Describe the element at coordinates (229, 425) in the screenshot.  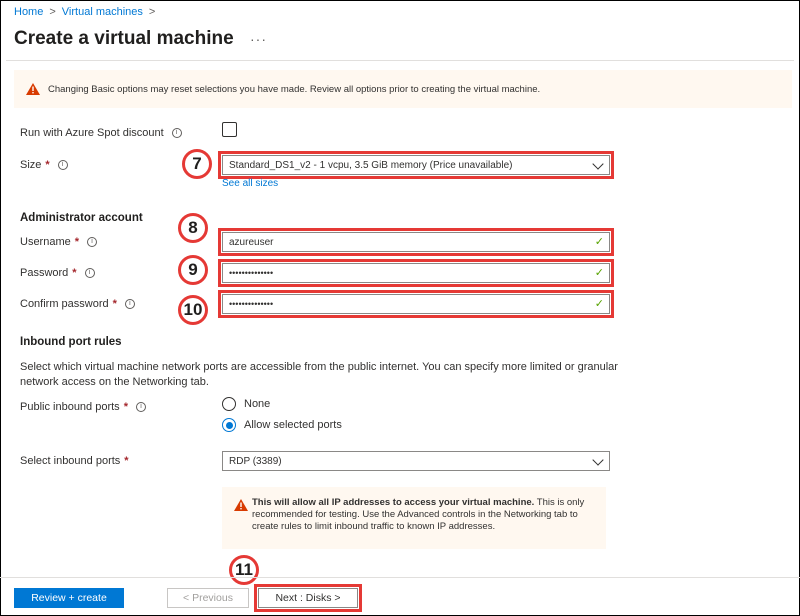
I see `radio-button-selected` at that location.